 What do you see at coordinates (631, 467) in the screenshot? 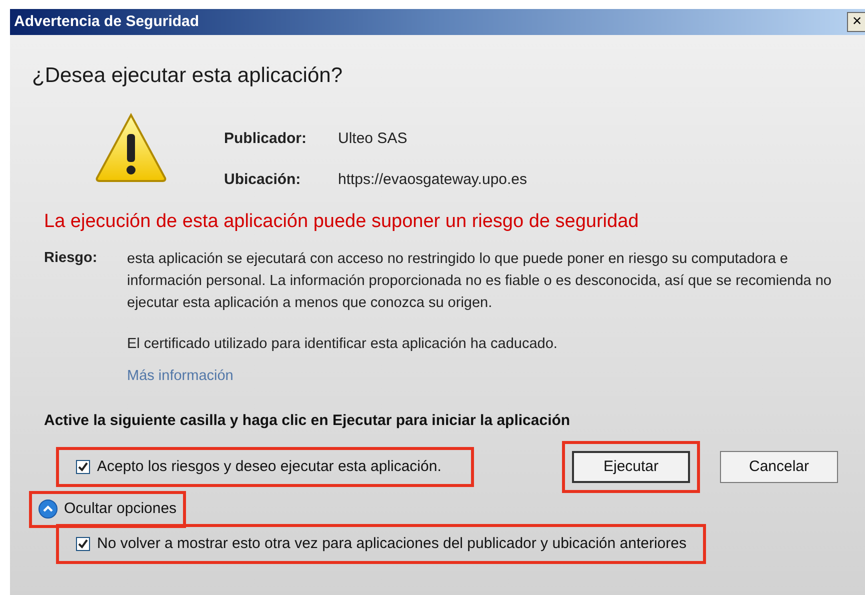
I see `dialog-button: Ejecutar` at bounding box center [631, 467].